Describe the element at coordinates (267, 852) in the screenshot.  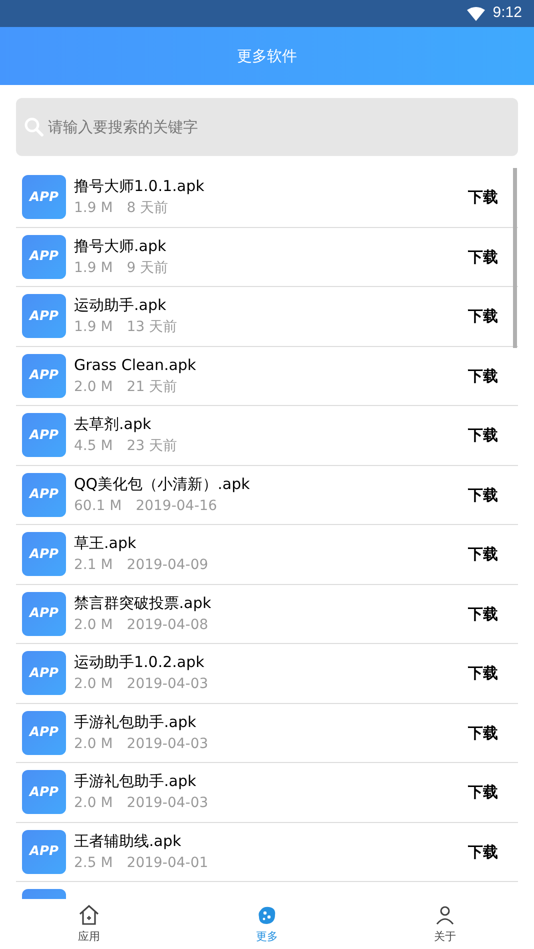
I see `file-row: APP 王者辅助线.apk 2.5 M 2019-04-01 下载` at that location.